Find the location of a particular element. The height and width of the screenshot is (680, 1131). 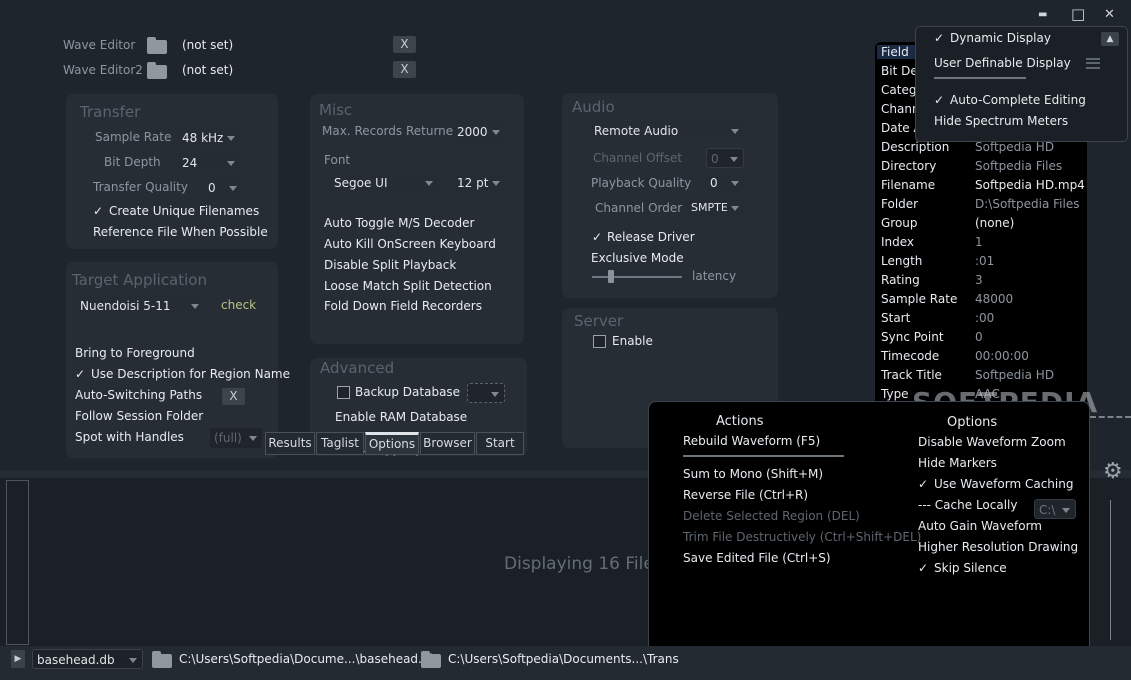

minimize-button: ▬ is located at coordinates (1042, 14).